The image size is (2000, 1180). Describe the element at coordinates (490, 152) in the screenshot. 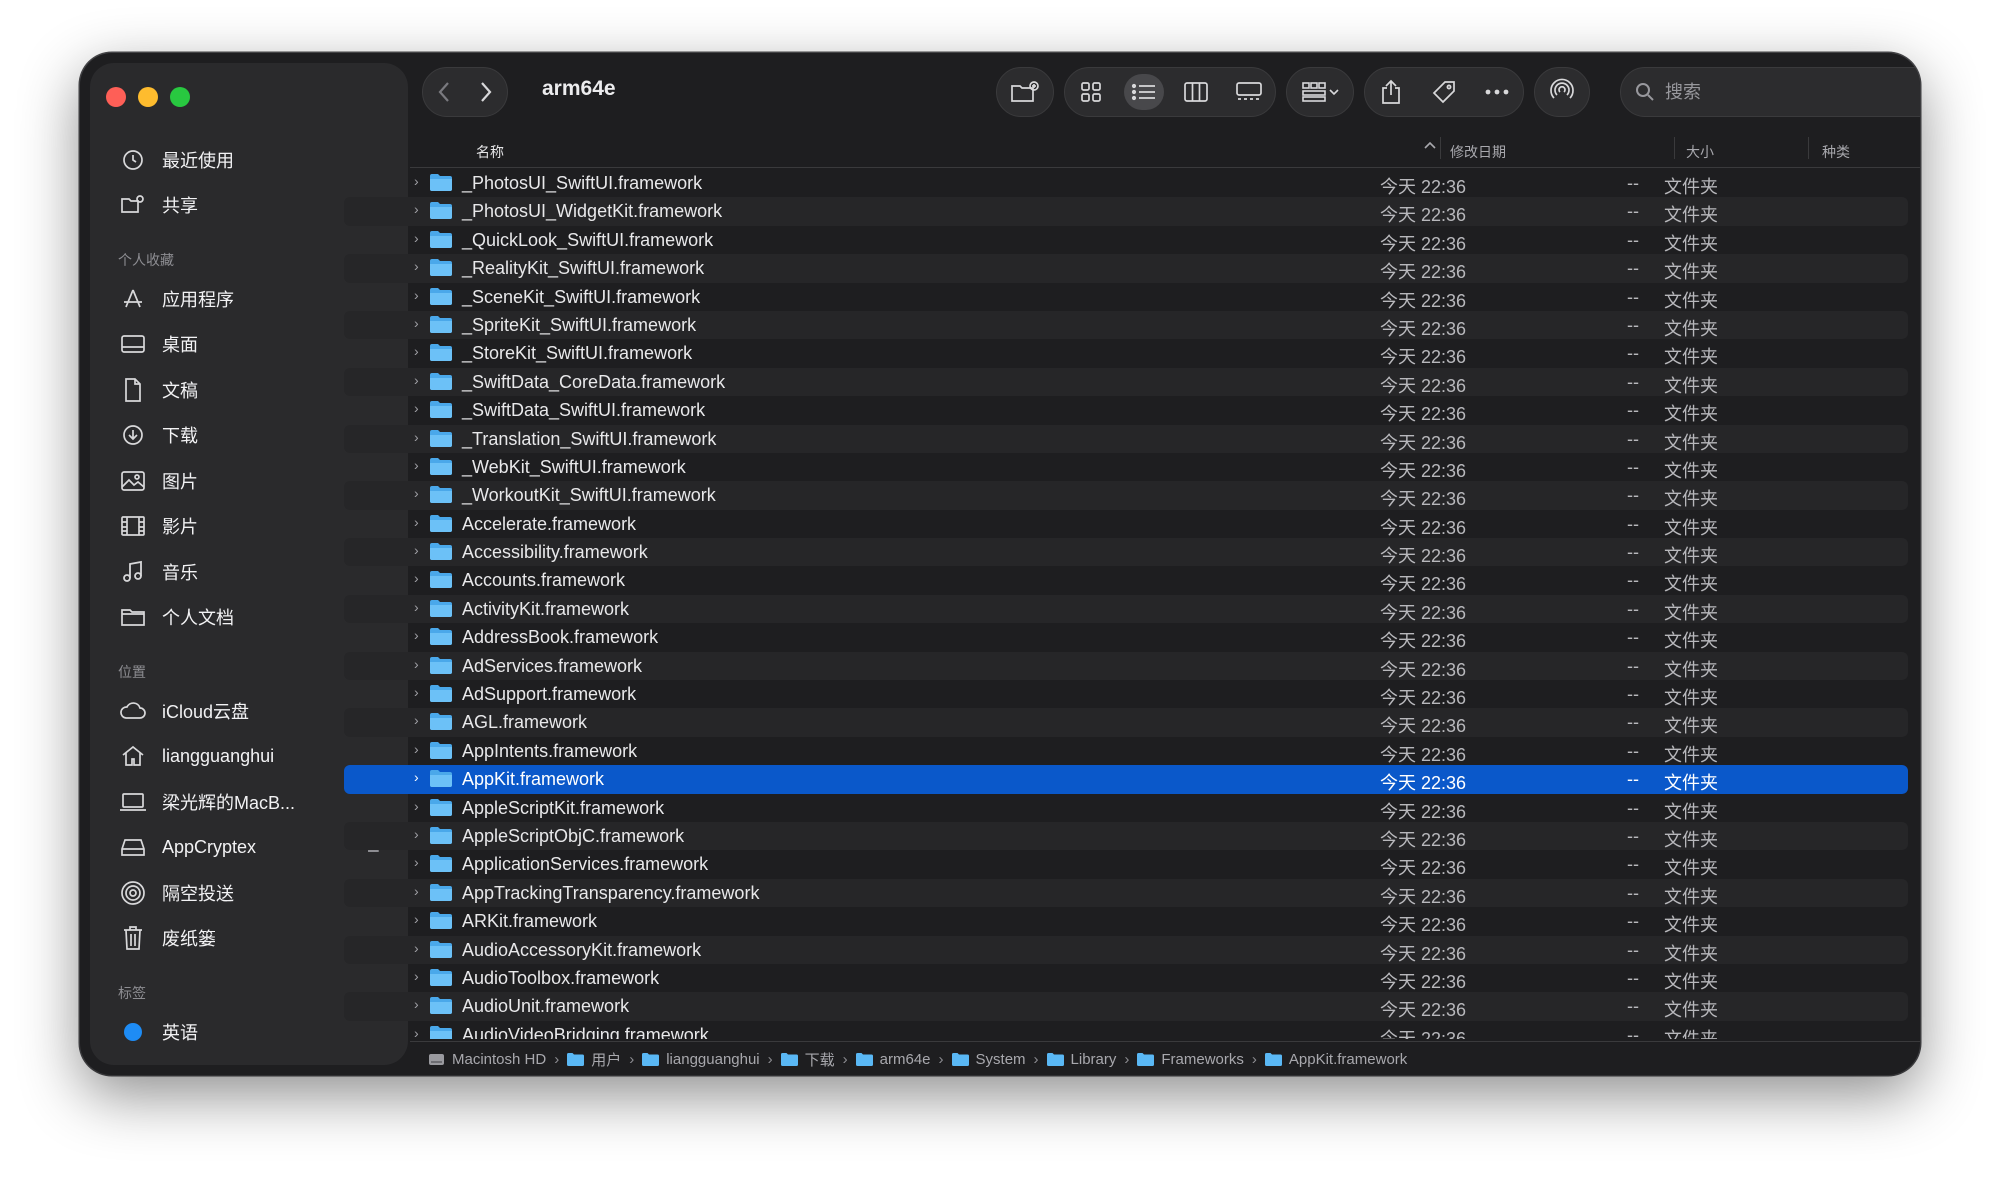

I see `column-name-header: 名称` at that location.